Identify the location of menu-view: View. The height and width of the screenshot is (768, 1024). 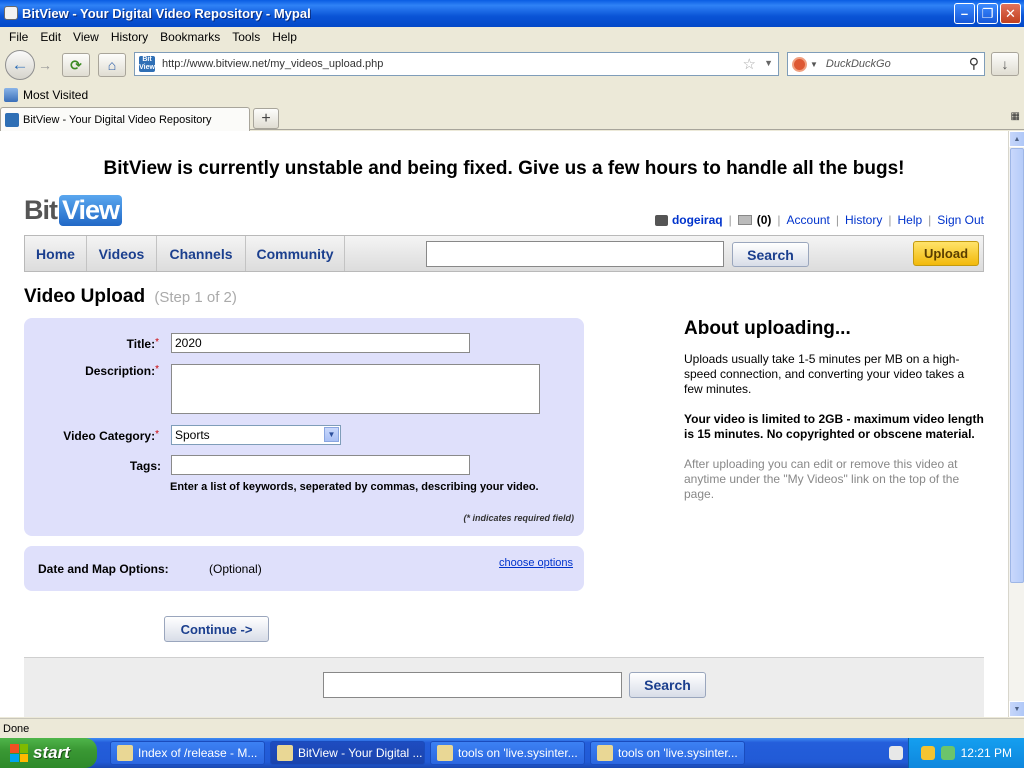
(86, 37).